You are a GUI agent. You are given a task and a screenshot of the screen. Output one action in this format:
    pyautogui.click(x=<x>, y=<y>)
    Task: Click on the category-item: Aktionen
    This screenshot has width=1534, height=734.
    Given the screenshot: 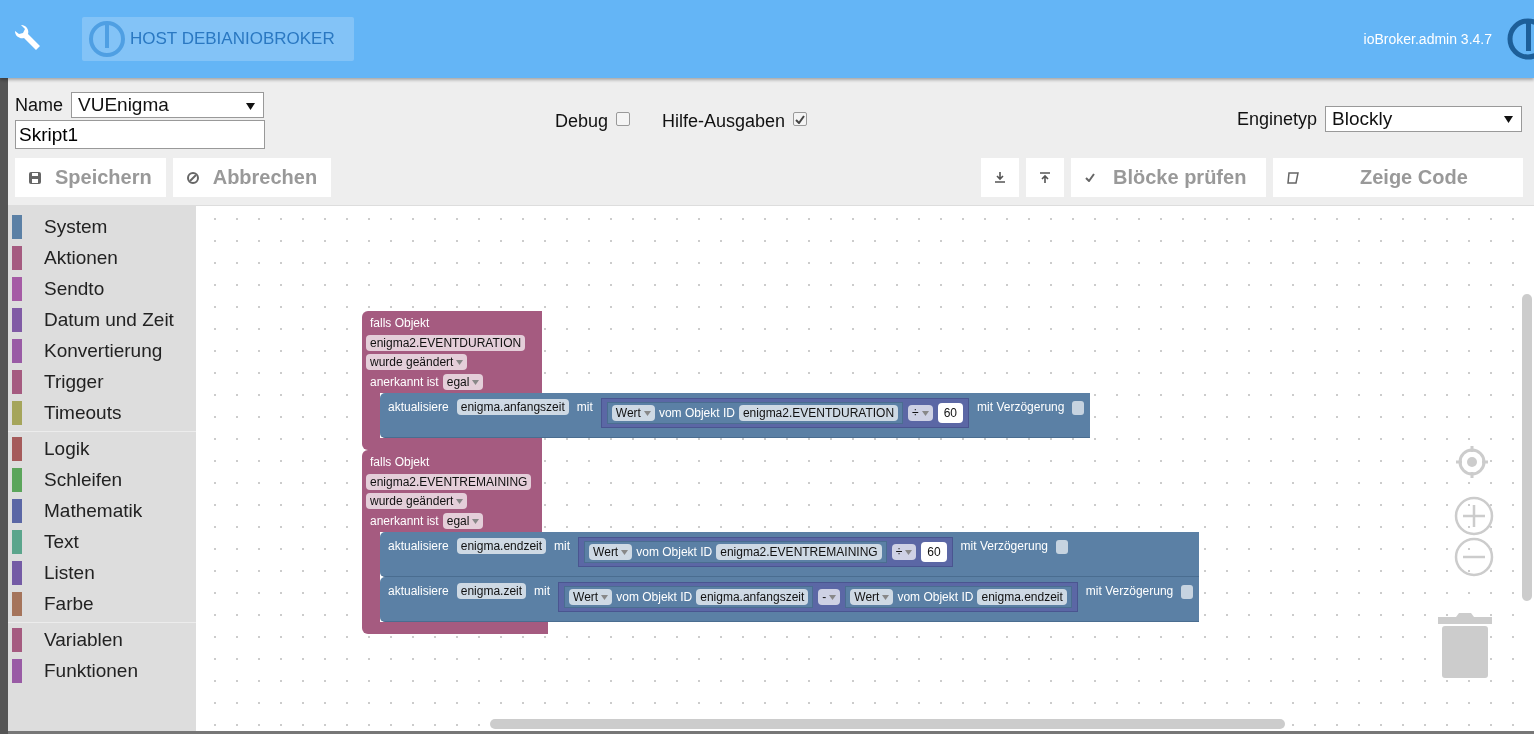 What is the action you would take?
    pyautogui.click(x=102, y=257)
    